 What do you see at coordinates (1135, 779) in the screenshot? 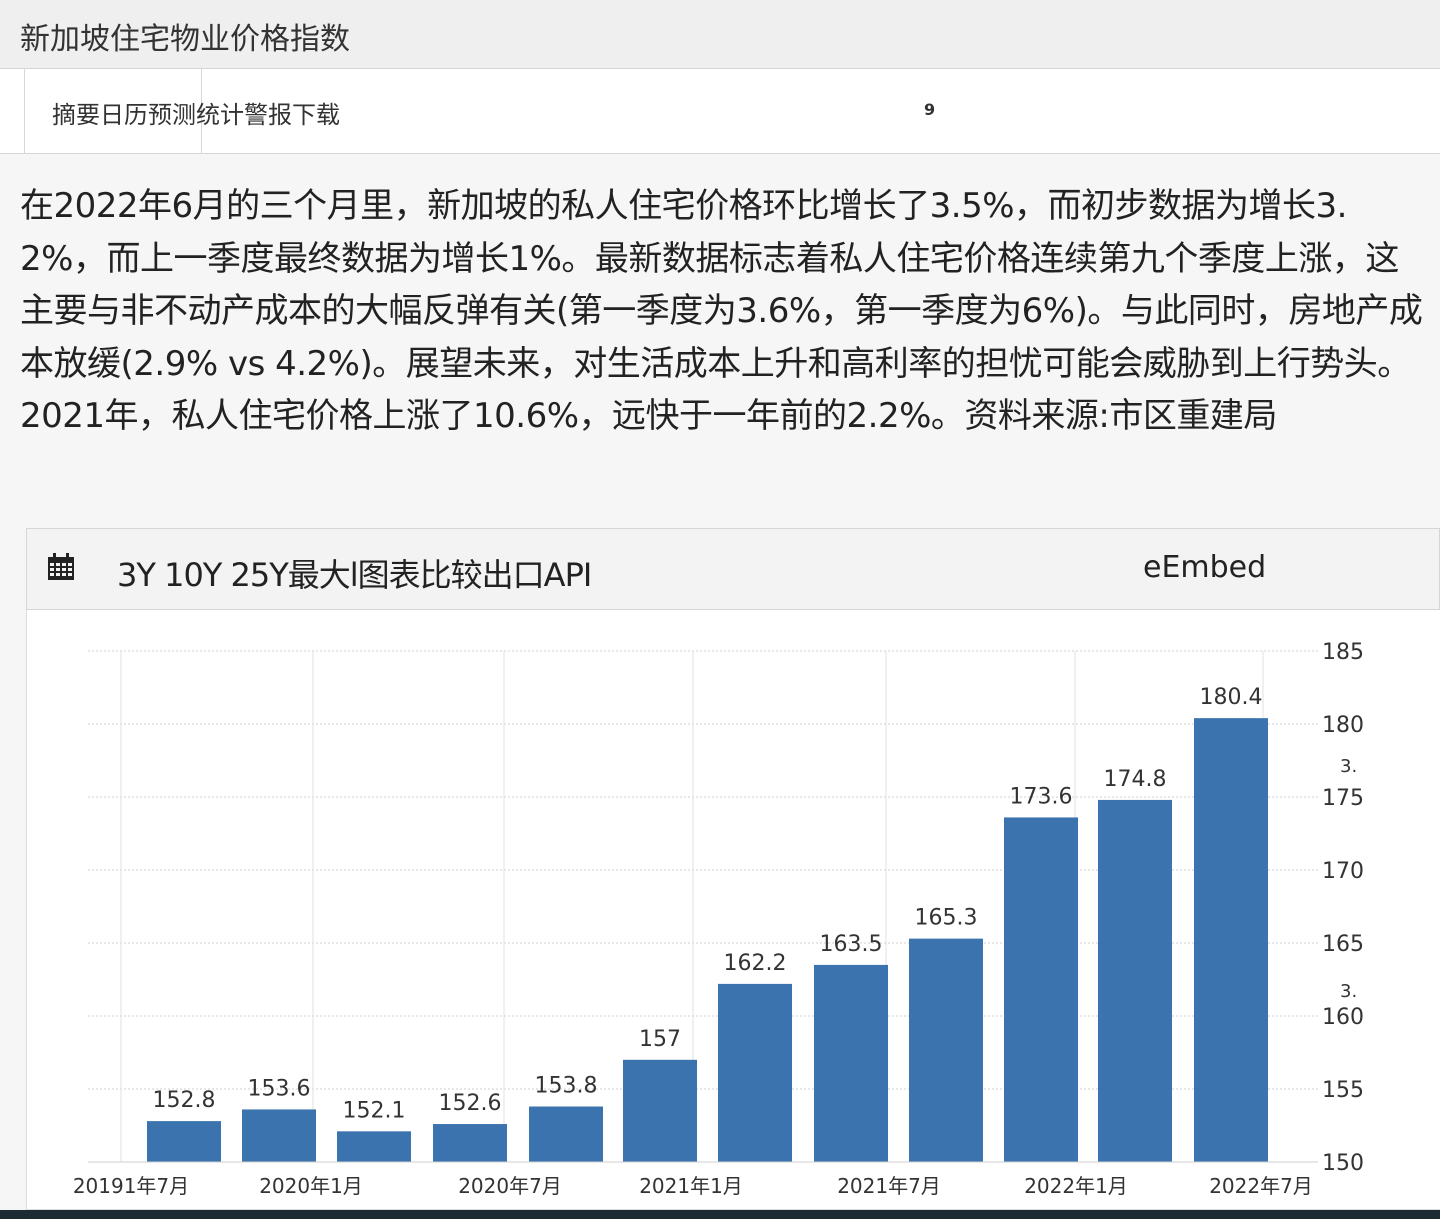
I see `bar-value-label: 174.8` at bounding box center [1135, 779].